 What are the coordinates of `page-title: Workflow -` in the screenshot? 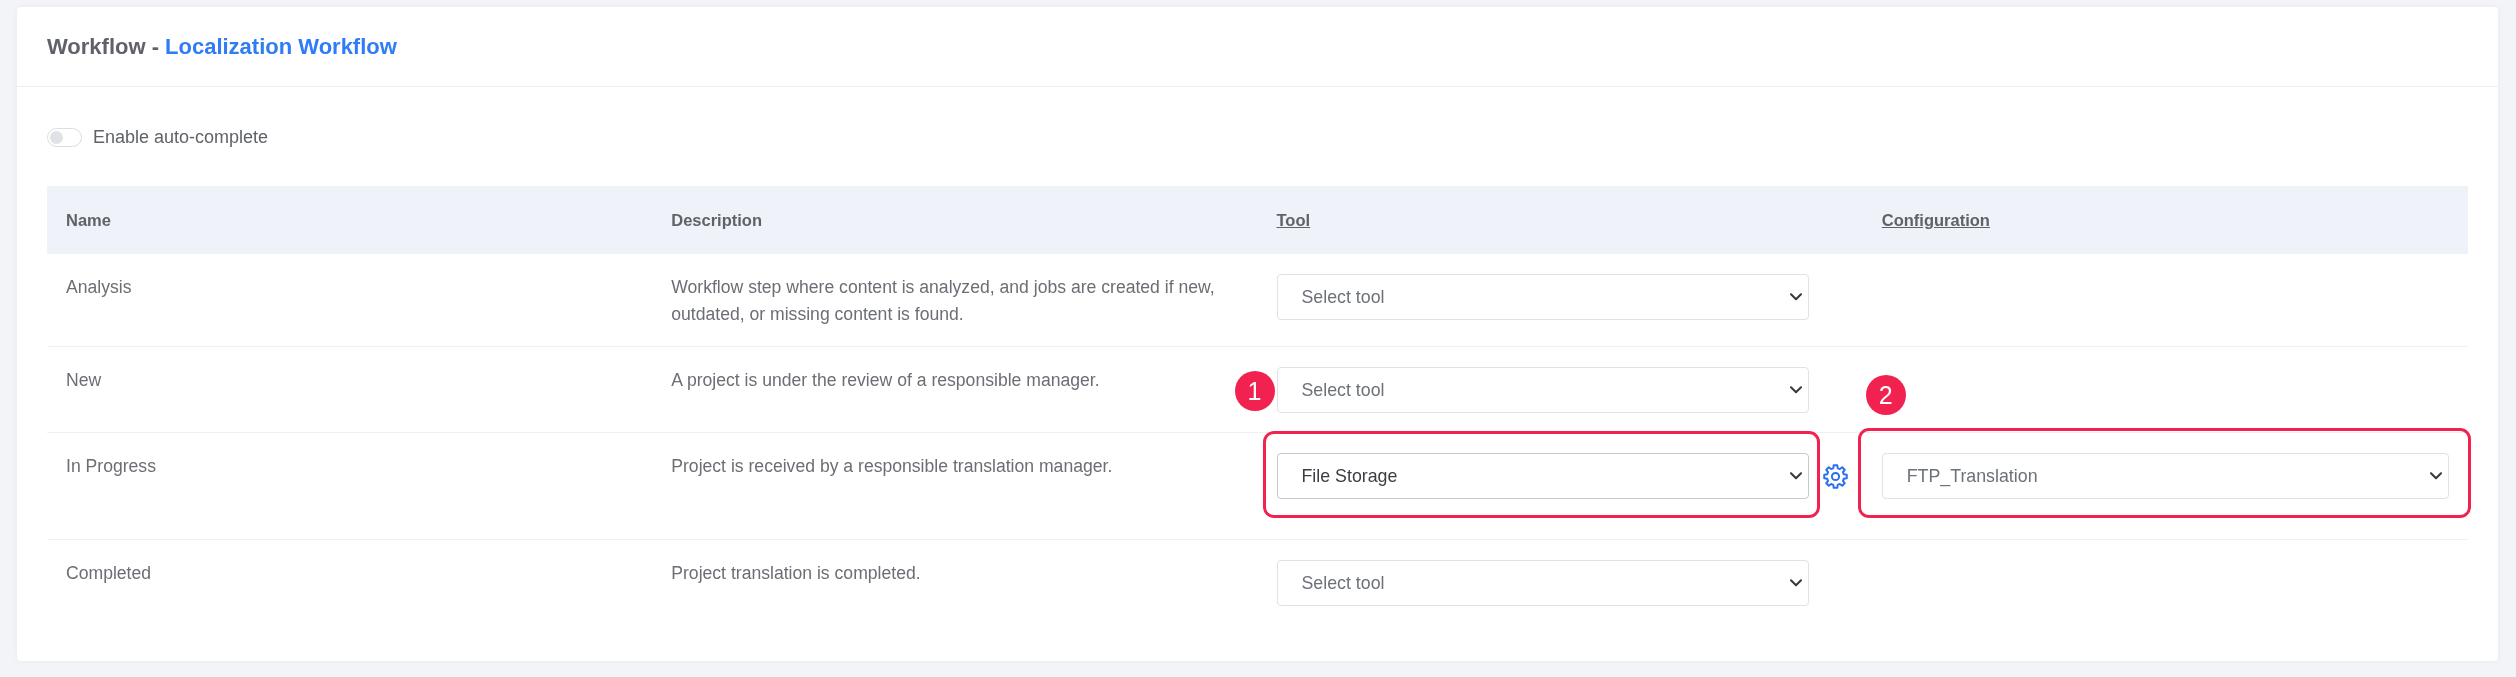 It's located at (103, 46).